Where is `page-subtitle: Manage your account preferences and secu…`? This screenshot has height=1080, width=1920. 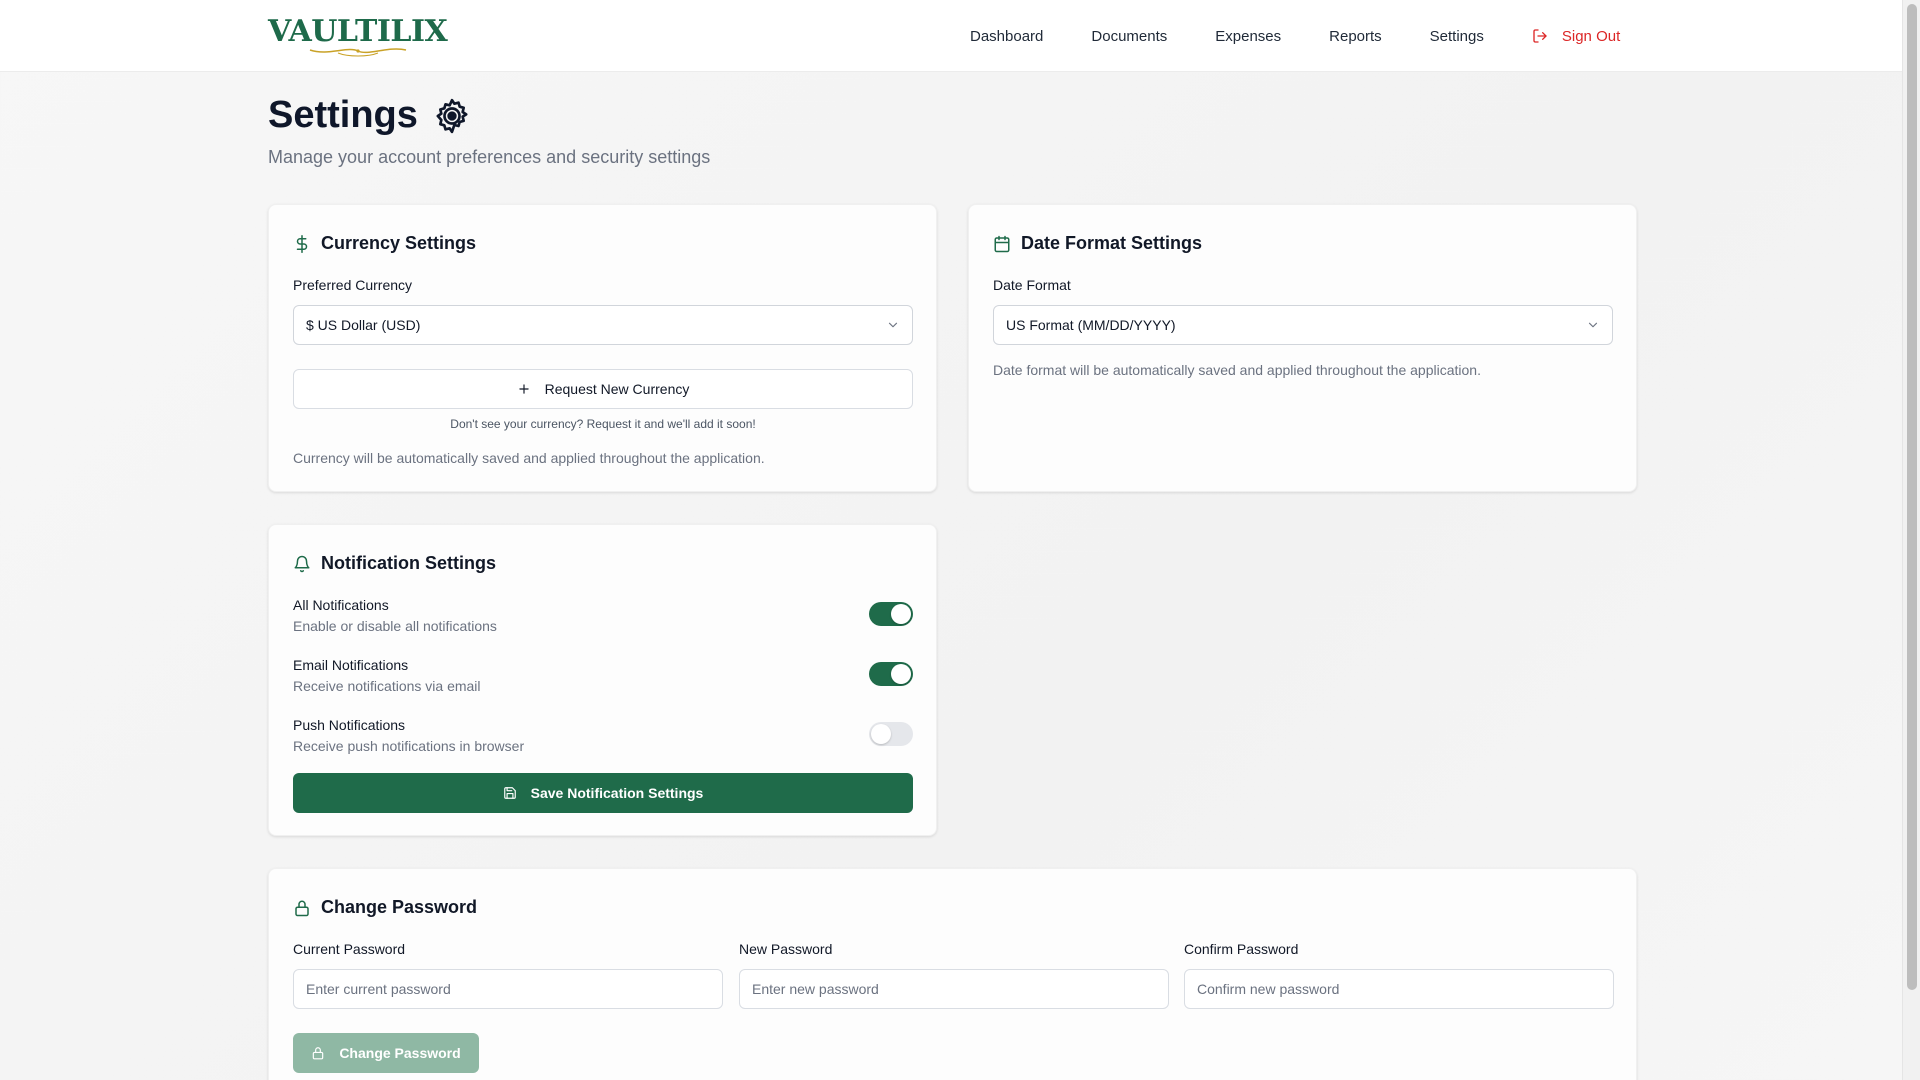 page-subtitle: Manage your account preferences and secu… is located at coordinates (489, 157).